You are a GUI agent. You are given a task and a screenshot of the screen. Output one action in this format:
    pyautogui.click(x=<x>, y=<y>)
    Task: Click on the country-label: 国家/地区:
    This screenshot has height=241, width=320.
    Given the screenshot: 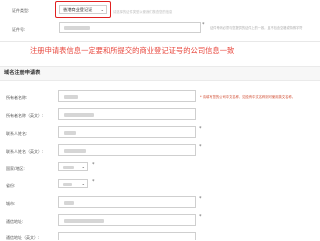 What is the action you would take?
    pyautogui.click(x=15, y=168)
    